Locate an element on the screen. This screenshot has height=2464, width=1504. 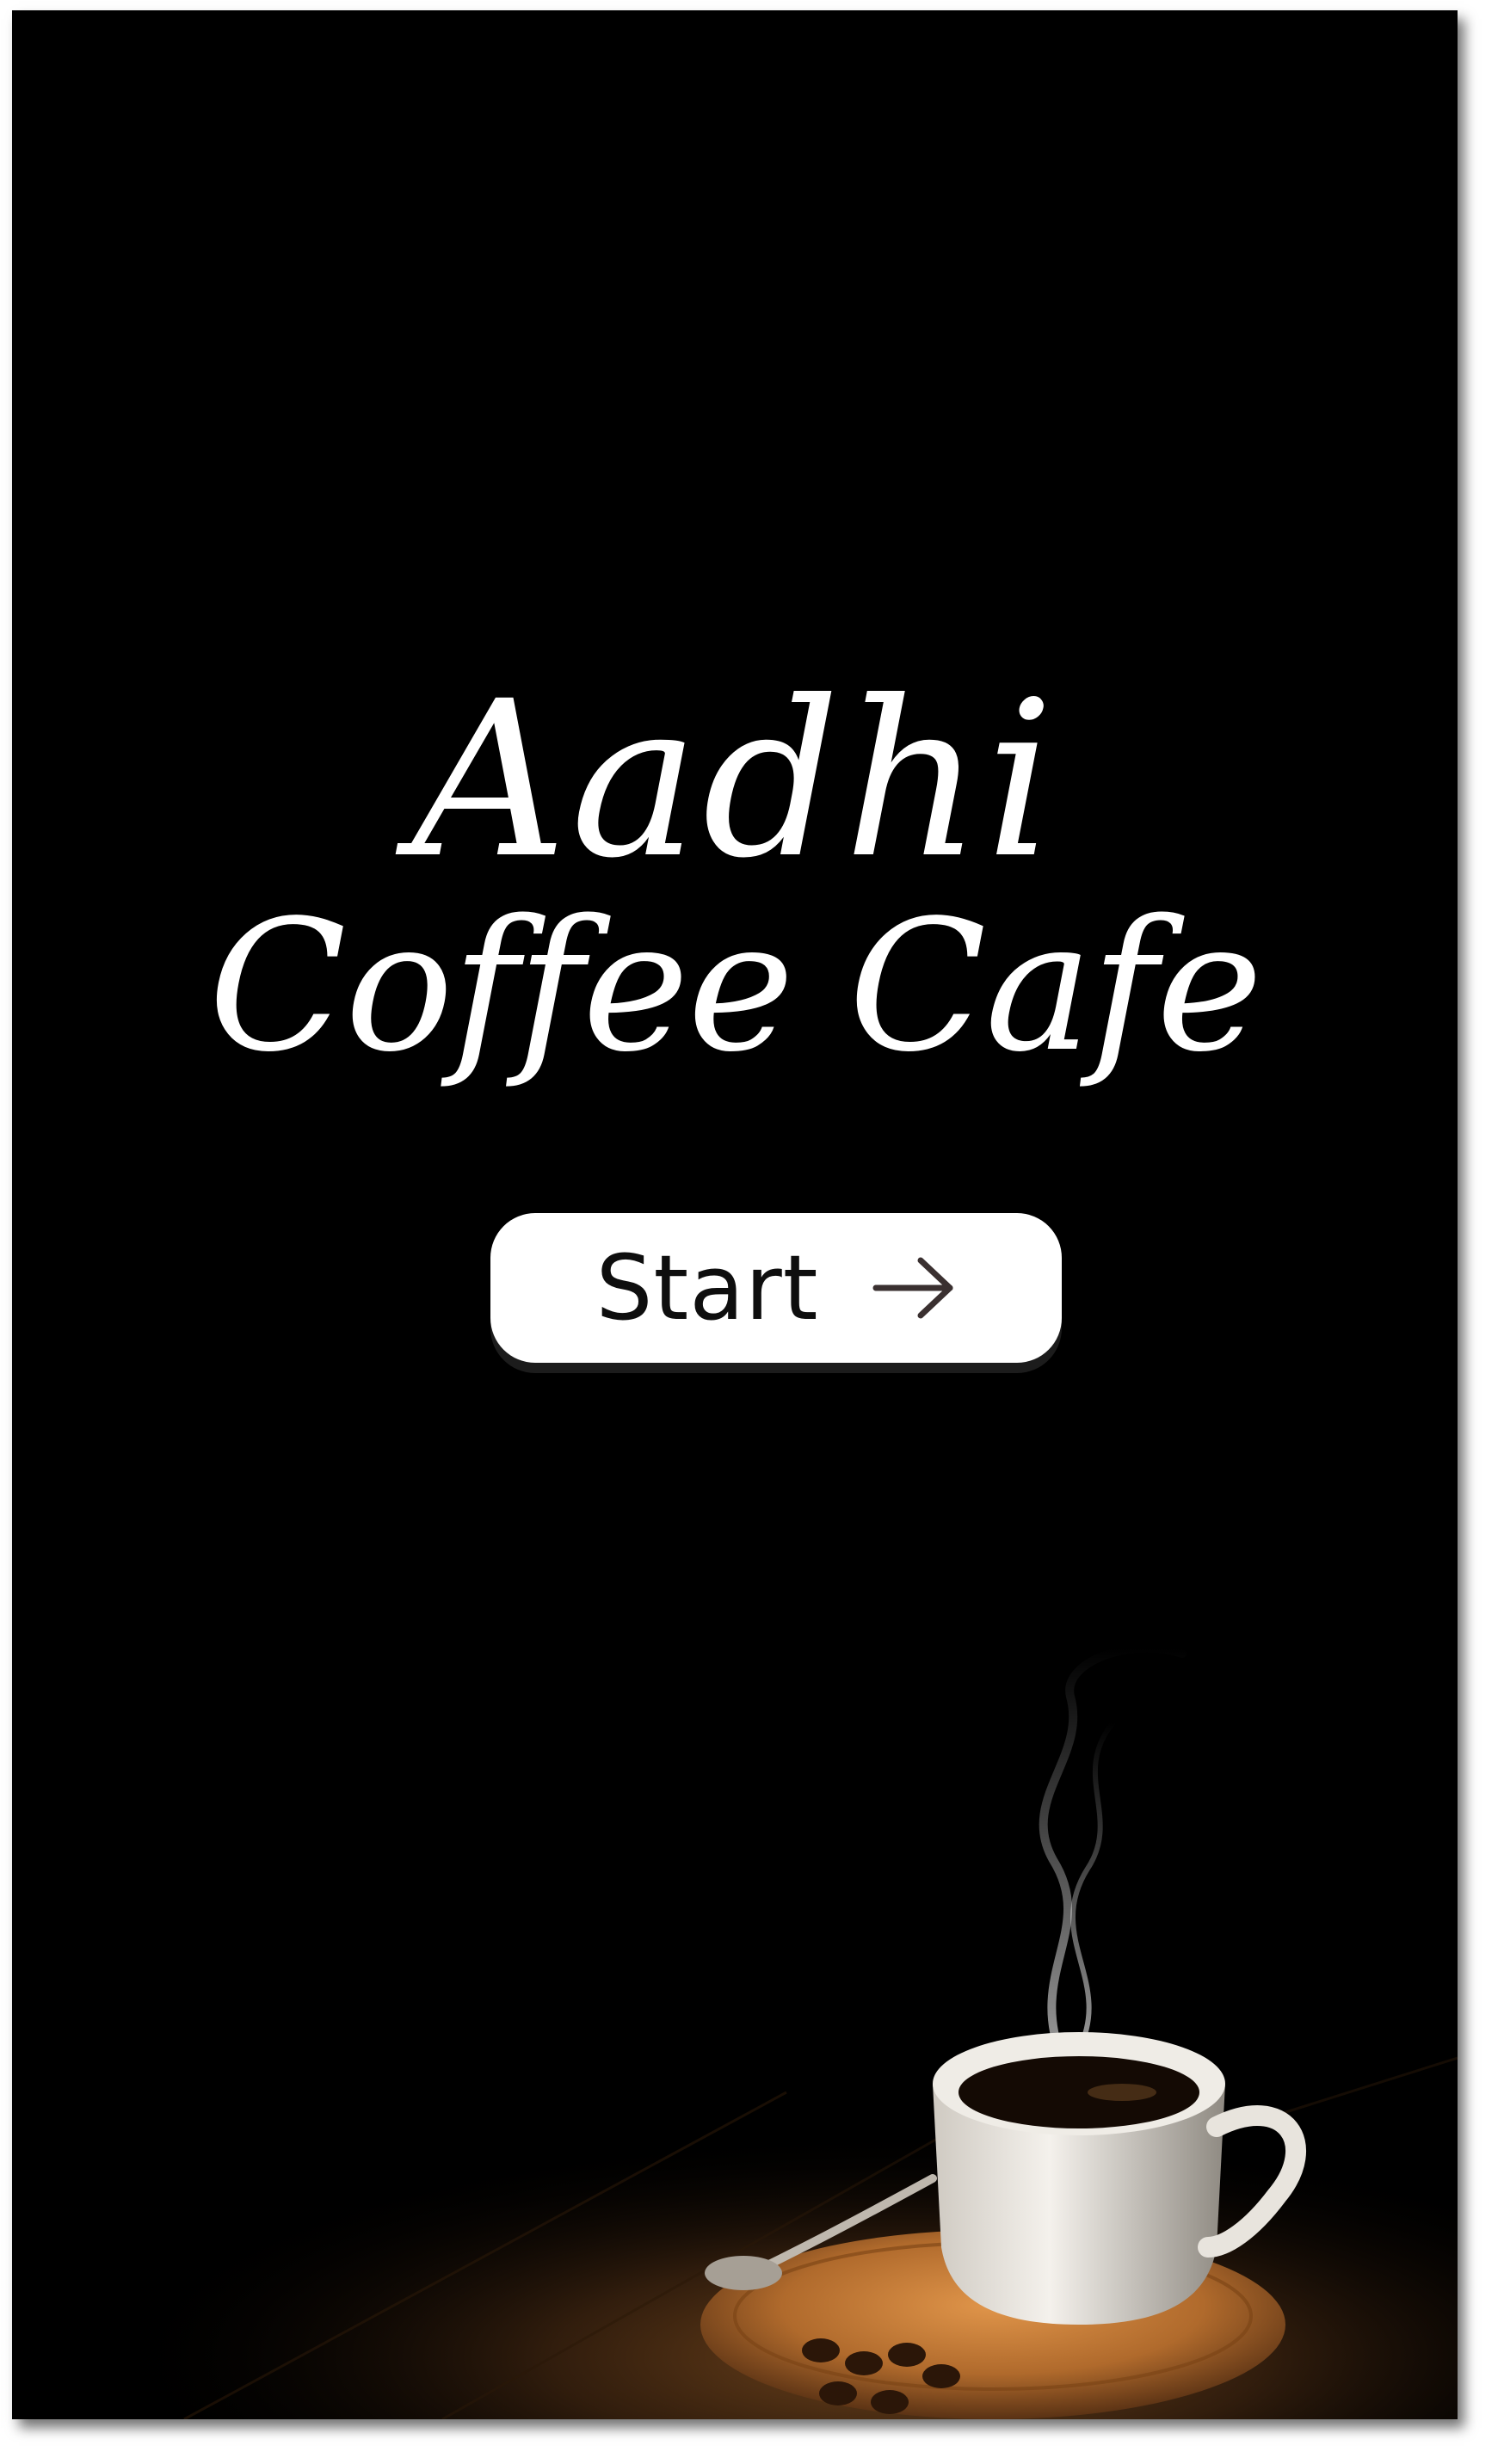
brand-title-line1: Aadhi is located at coordinates (734, 780).